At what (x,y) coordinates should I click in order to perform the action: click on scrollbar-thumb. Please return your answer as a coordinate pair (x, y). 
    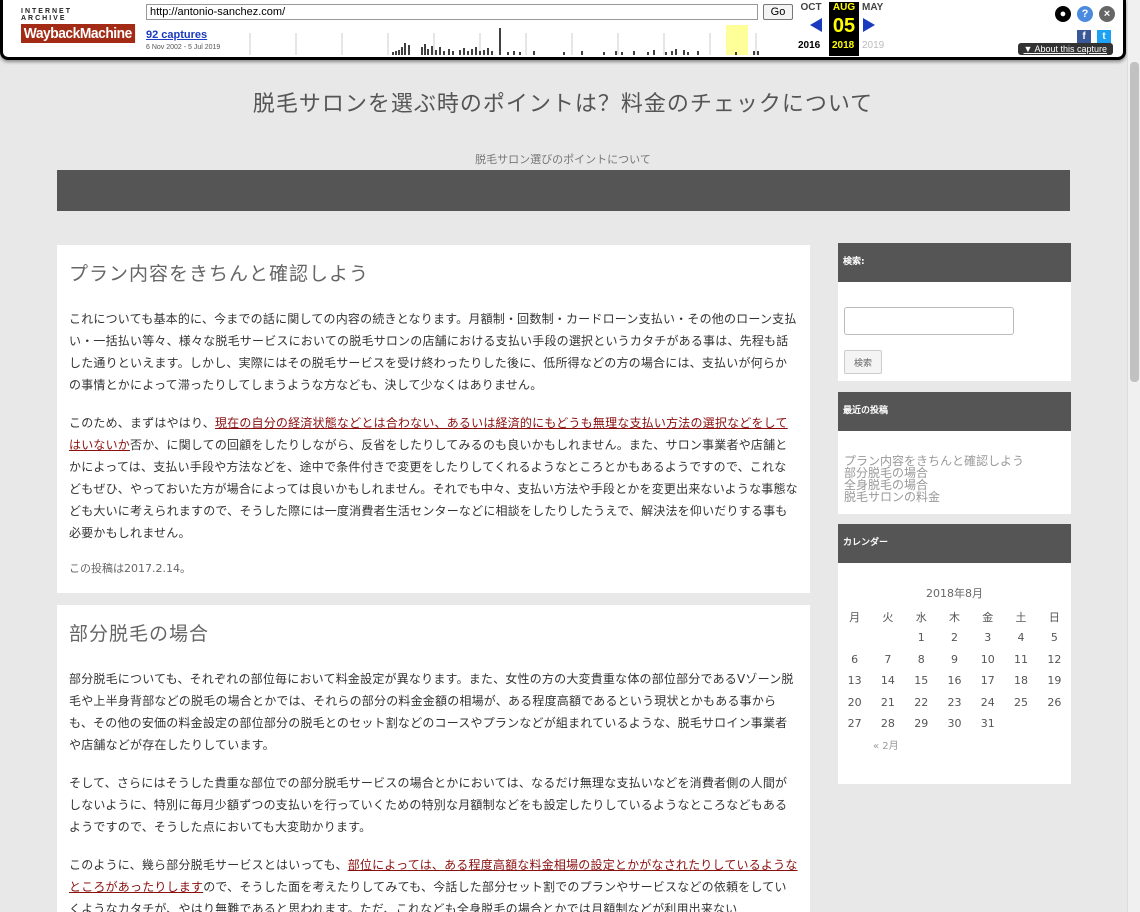
    Looking at the image, I should click on (1134, 222).